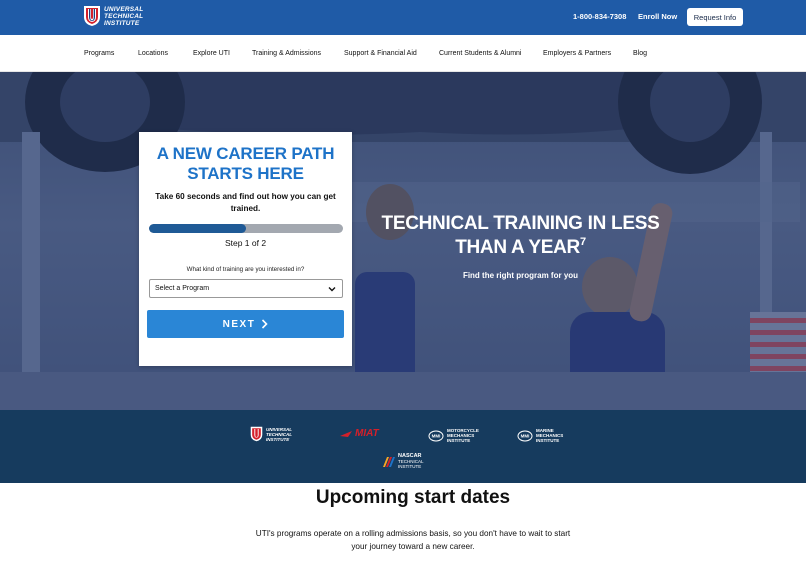 The width and height of the screenshot is (806, 562). I want to click on hero-title-line2: THAN A YEAR, so click(517, 247).